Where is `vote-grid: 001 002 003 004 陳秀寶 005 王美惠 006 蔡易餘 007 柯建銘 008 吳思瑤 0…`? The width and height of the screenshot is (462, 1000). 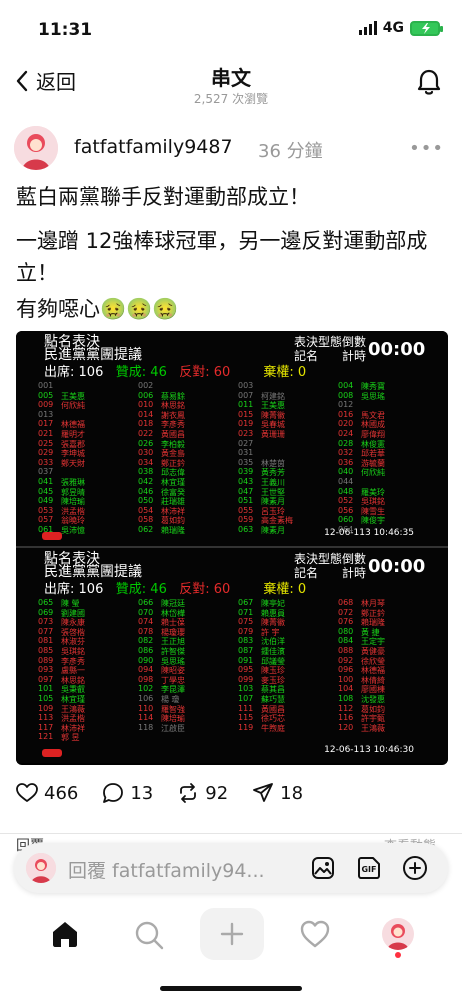
vote-grid: 001 002 003 004 陳秀寶 005 王美惠 006 蔡易餘 007 柯建銘 008 吳思瑤 0… is located at coordinates (238, 458).